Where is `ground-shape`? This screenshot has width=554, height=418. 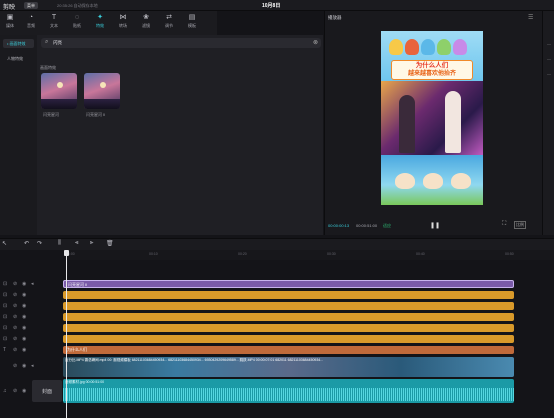
ground-shape is located at coordinates (59, 104).